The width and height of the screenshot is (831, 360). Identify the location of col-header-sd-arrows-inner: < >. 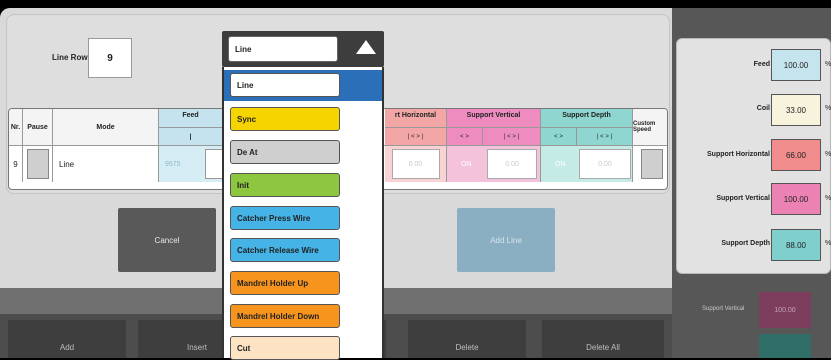
(559, 136).